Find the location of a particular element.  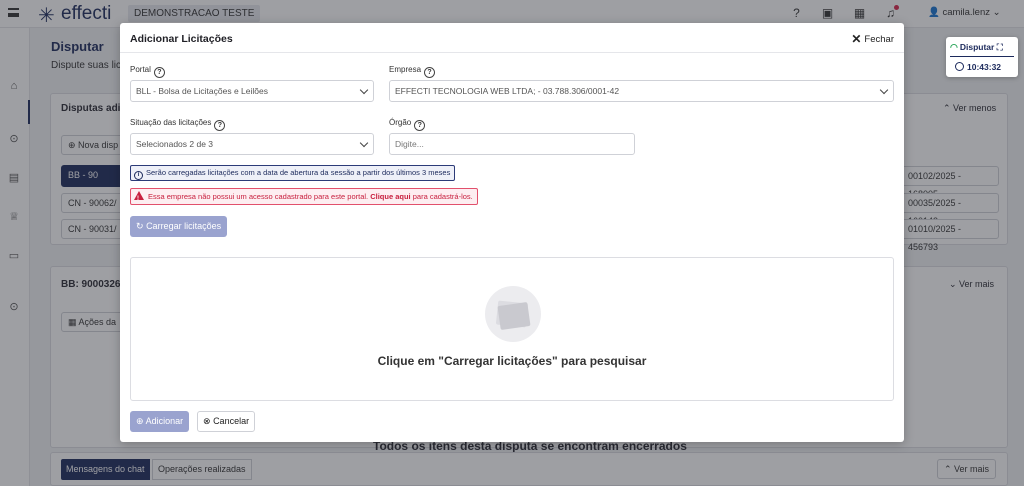

register-access-link: Clique aqui is located at coordinates (390, 196).